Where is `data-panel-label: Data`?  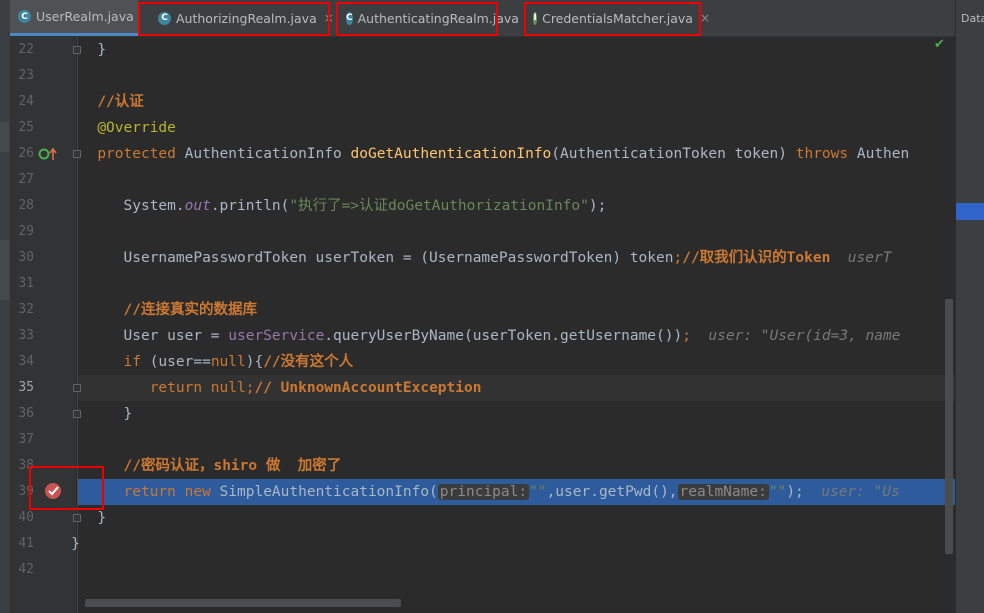 data-panel-label: Data is located at coordinates (972, 18).